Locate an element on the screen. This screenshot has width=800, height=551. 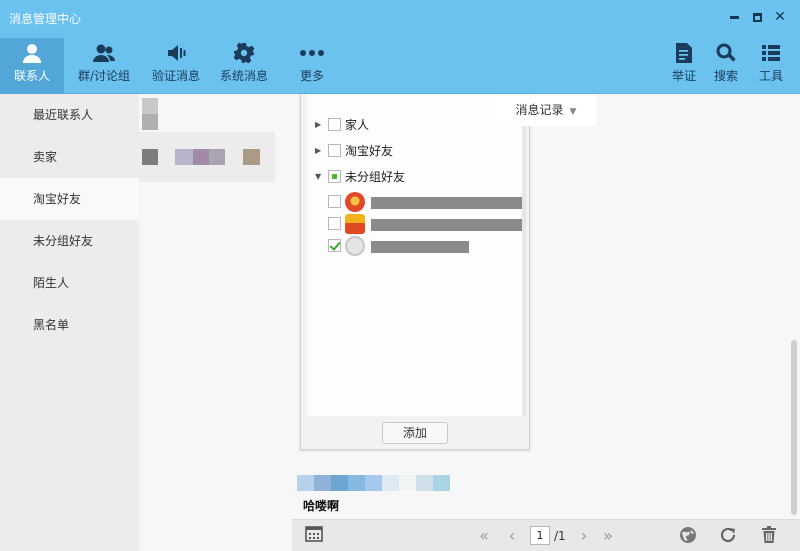
sidebar-item-ungrouped: 未分组好友 is located at coordinates (69, 241).